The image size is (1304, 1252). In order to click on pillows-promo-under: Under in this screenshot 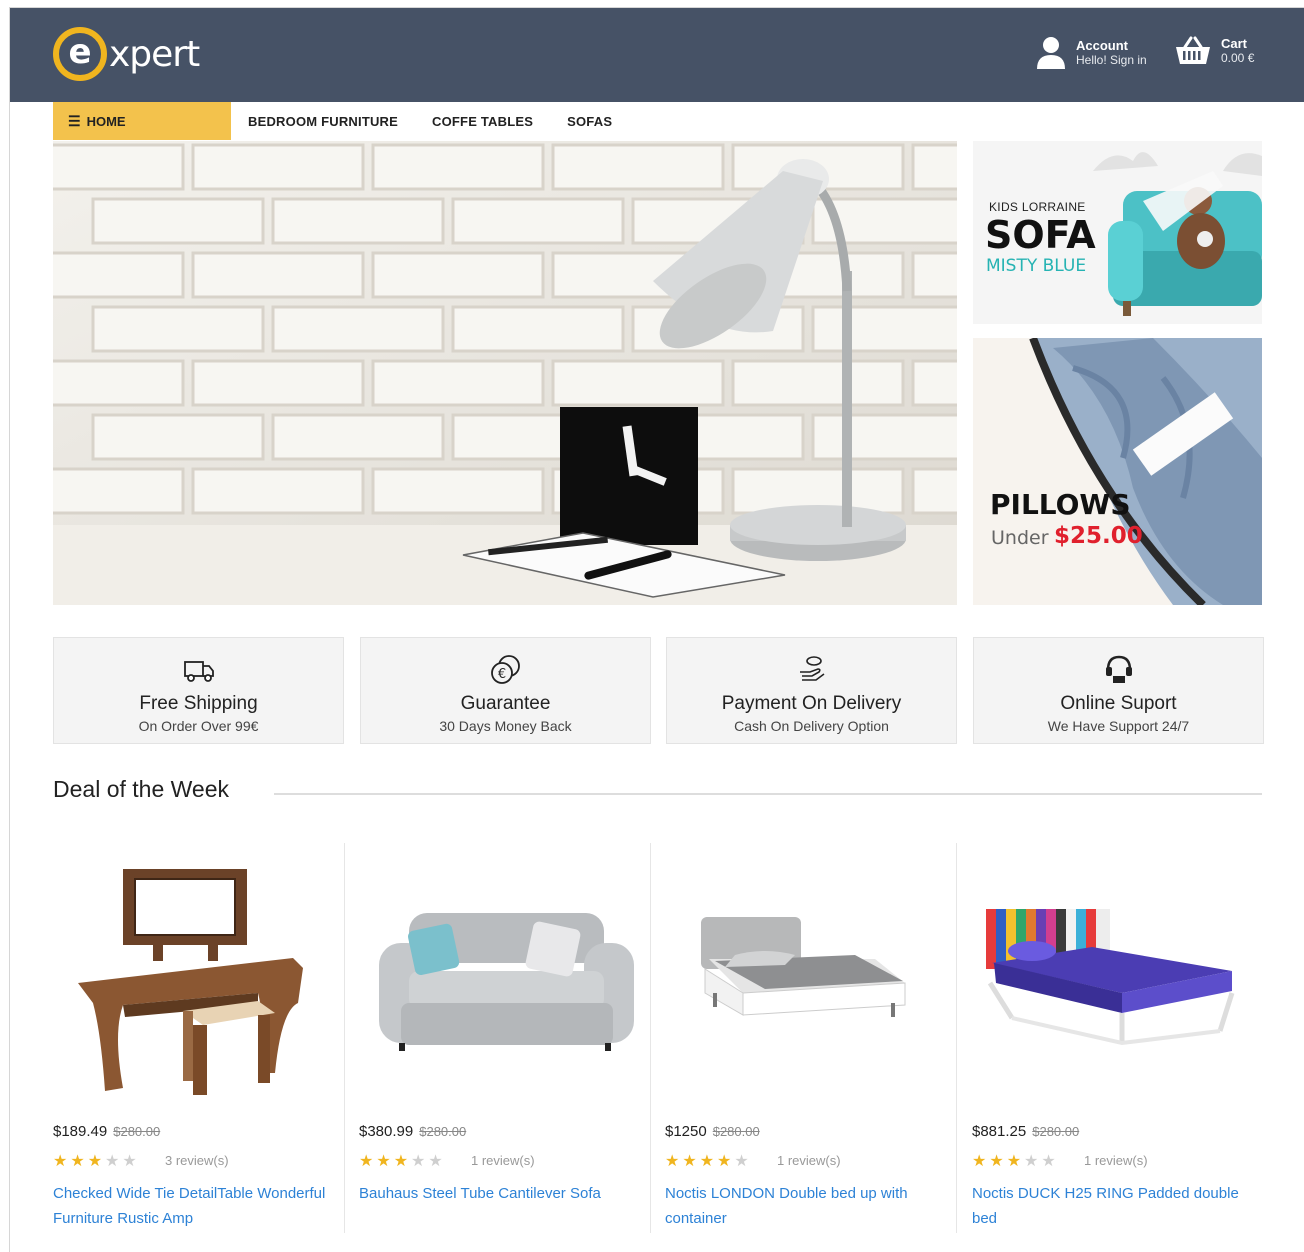, I will do `click(1020, 538)`.